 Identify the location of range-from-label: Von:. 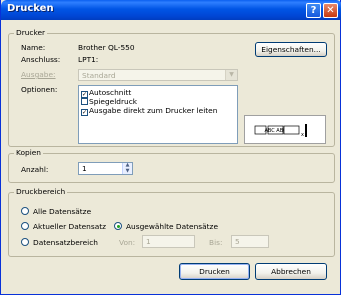
(127, 242).